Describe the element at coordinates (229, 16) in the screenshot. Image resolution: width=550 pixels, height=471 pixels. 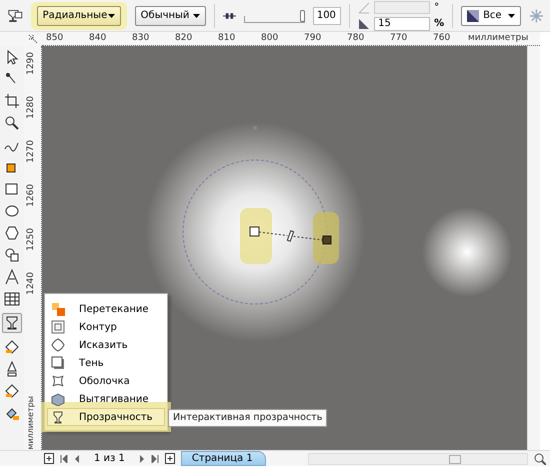
I see `slider-icon` at that location.